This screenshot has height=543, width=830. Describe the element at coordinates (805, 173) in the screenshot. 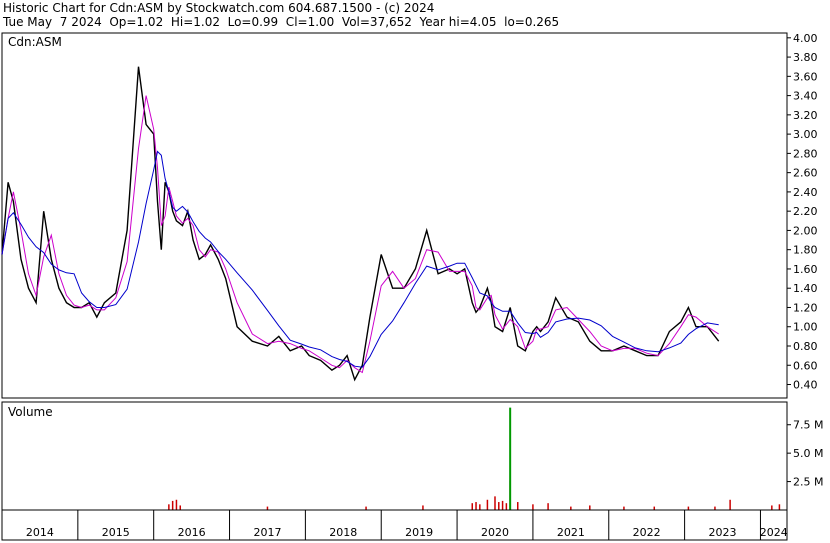

I see `price-tick-label: 2.60` at that location.